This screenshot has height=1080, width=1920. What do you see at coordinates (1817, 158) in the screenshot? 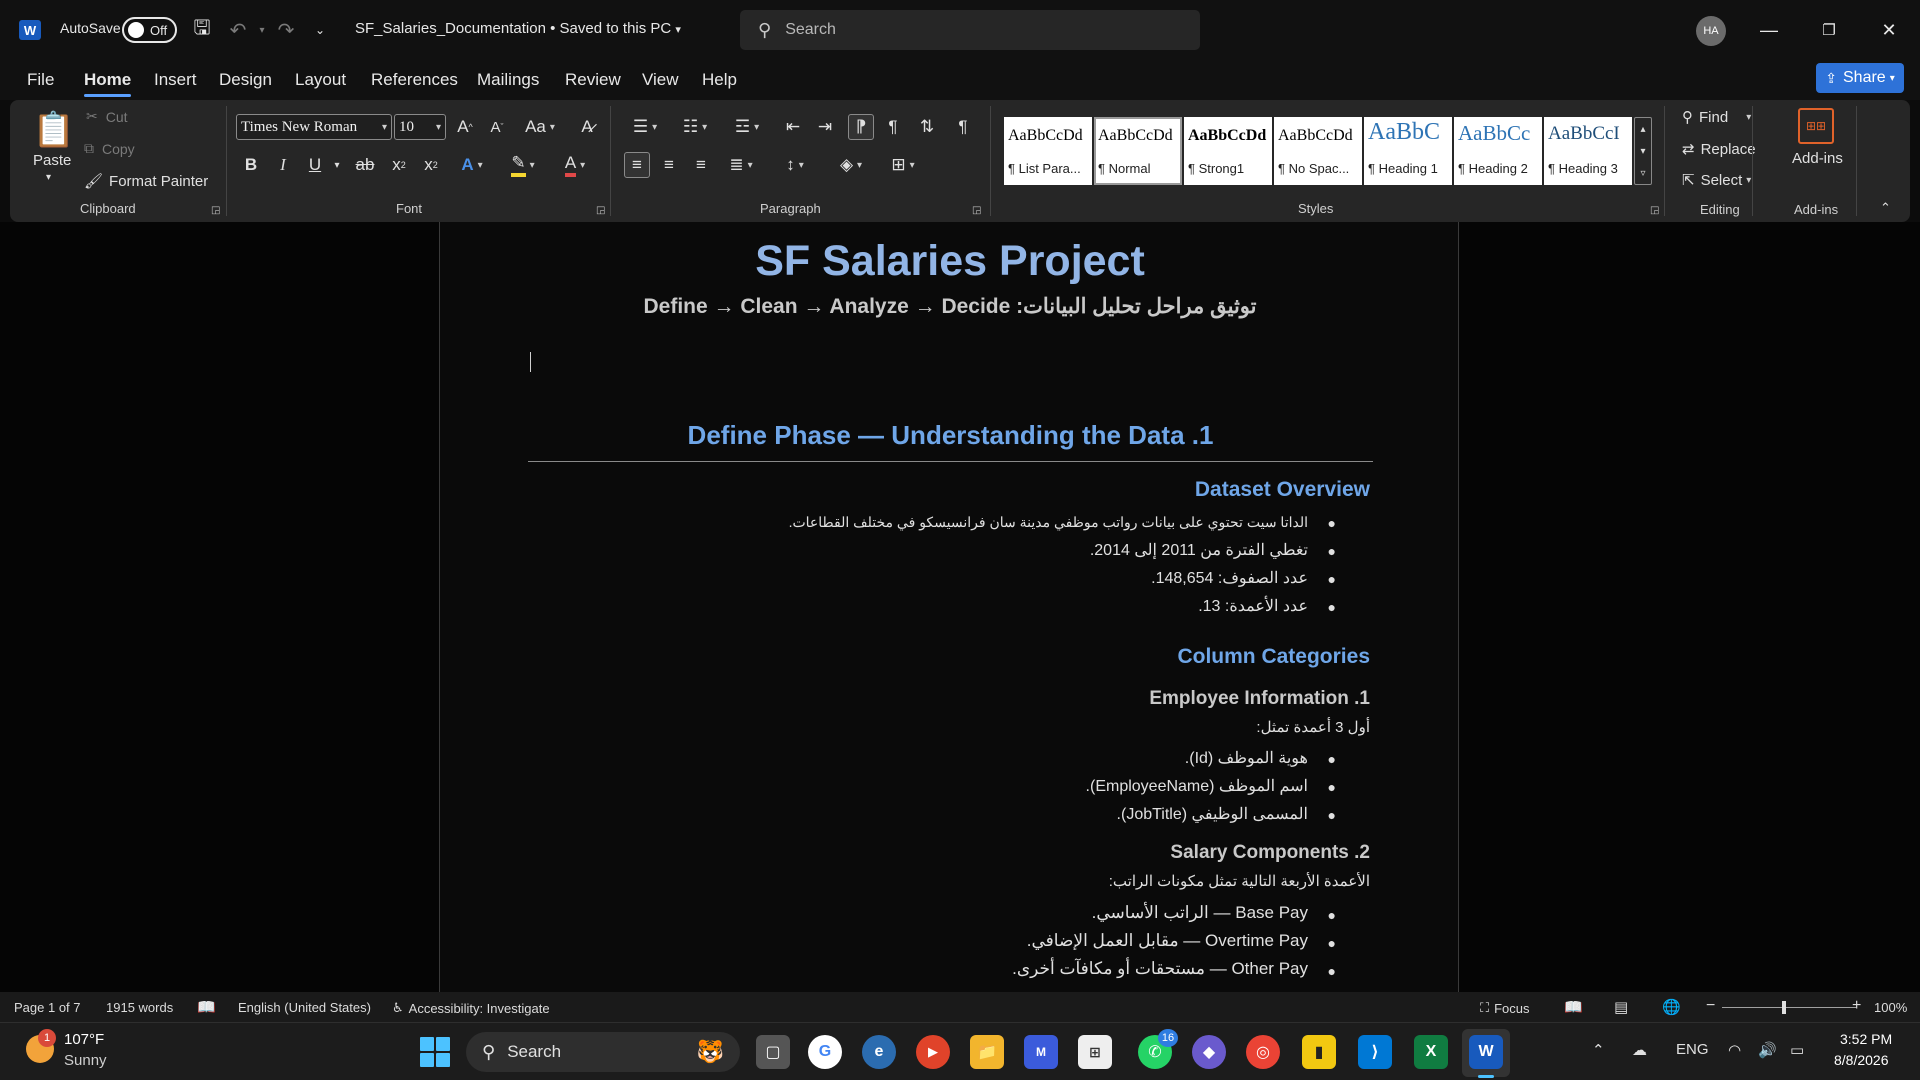
I see `add-ins-button: Add-ins` at bounding box center [1817, 158].